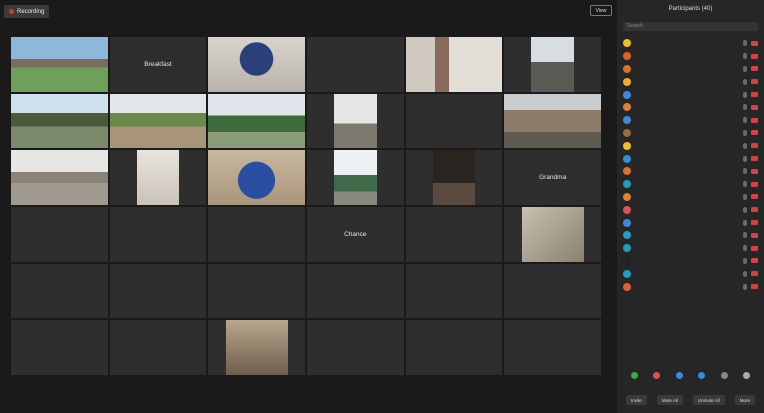  What do you see at coordinates (708, 400) in the screenshot?
I see `unmute-all-button: Unmute All` at bounding box center [708, 400].